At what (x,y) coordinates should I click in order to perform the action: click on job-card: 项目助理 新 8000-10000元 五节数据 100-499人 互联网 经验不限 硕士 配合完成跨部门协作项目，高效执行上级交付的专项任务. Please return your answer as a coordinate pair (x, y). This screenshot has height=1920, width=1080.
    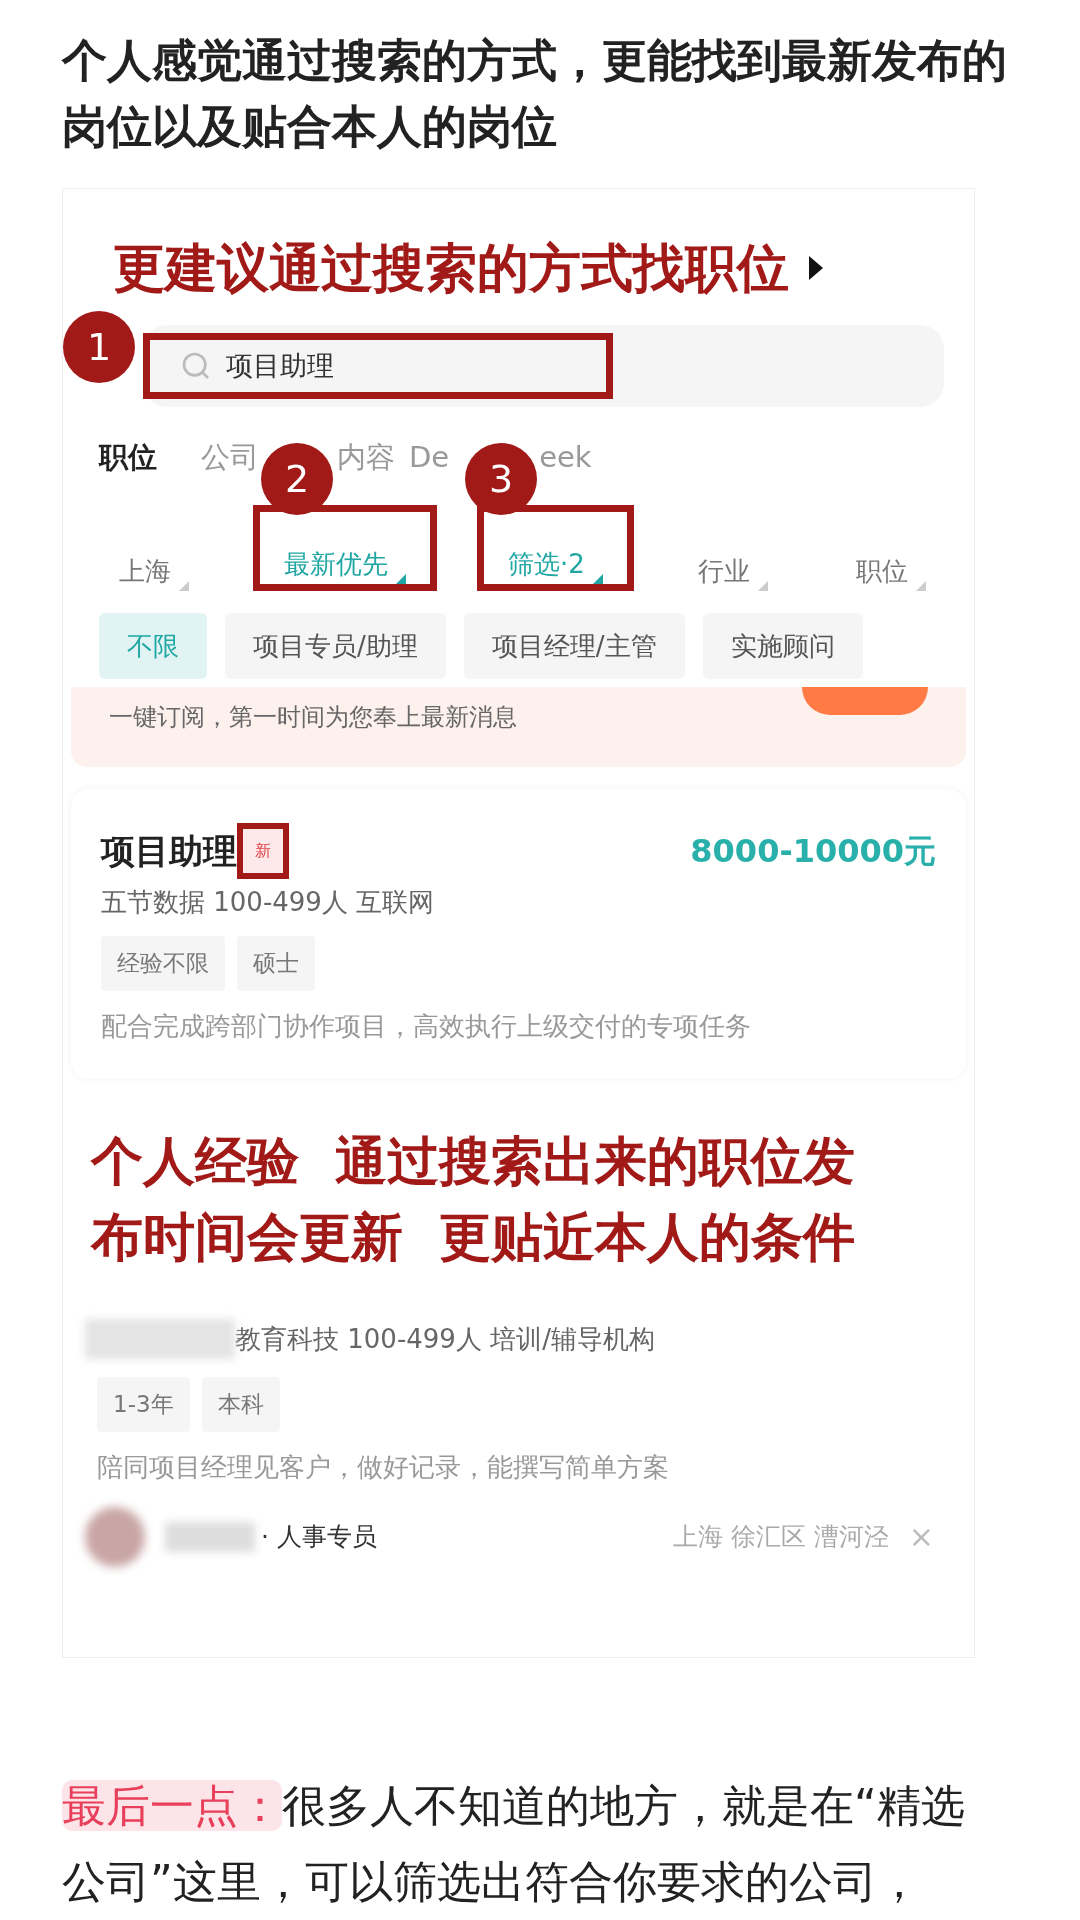
    Looking at the image, I should click on (518, 934).